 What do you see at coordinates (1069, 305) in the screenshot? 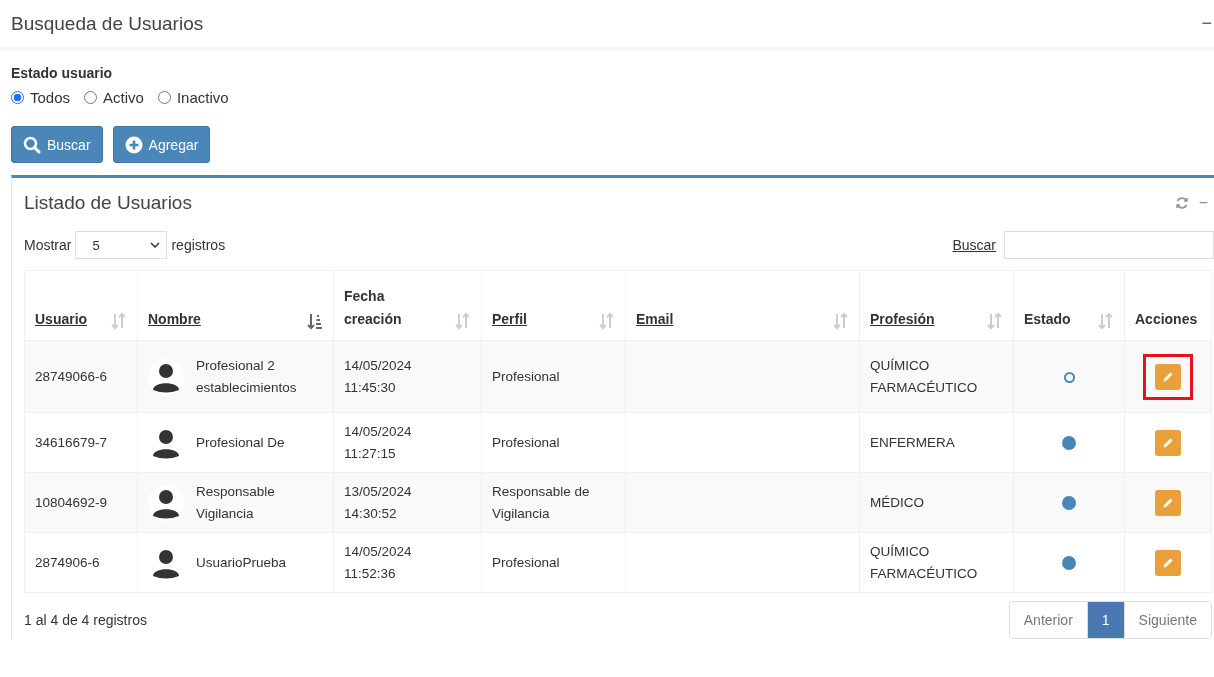
I see `column-header: Estado` at bounding box center [1069, 305].